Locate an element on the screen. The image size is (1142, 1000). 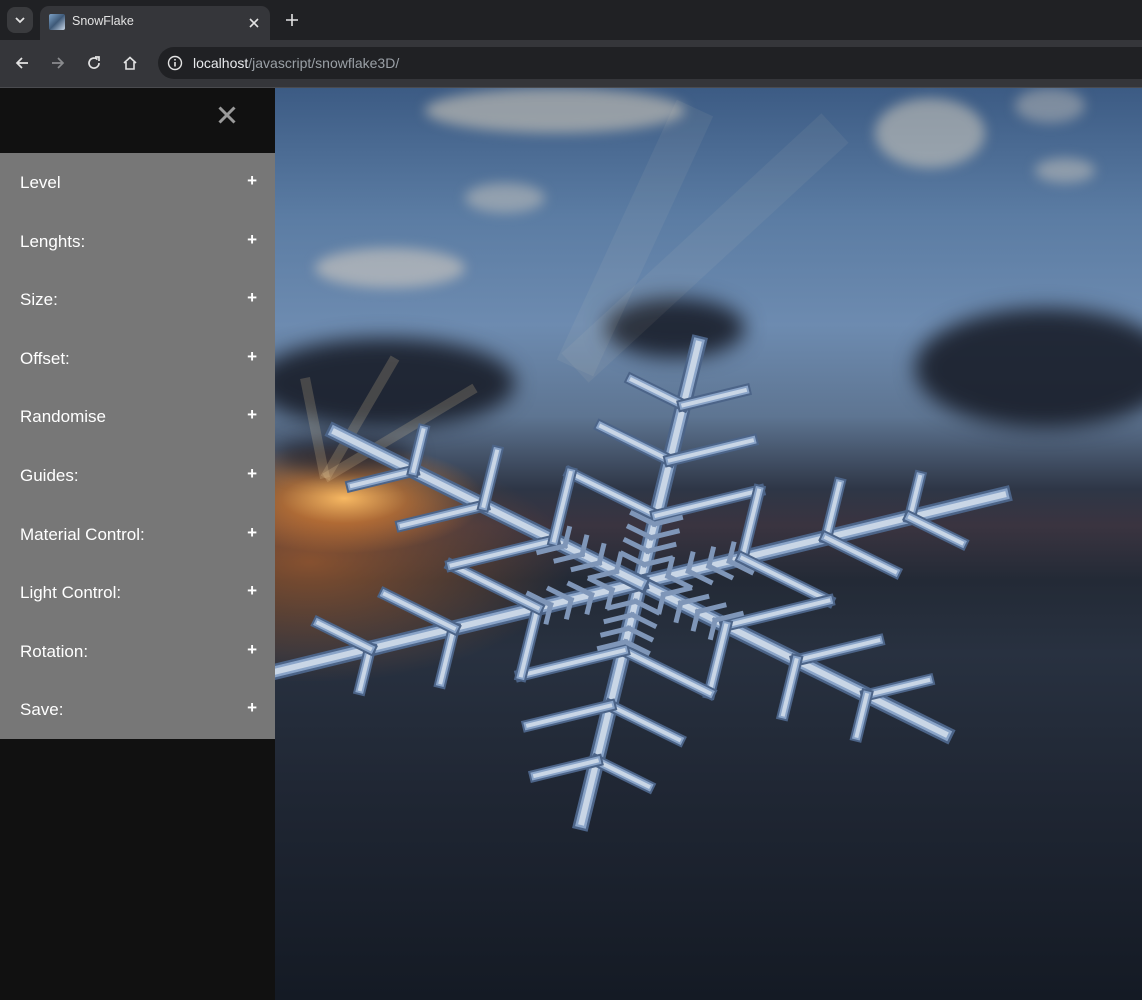
back-button is located at coordinates (22, 63).